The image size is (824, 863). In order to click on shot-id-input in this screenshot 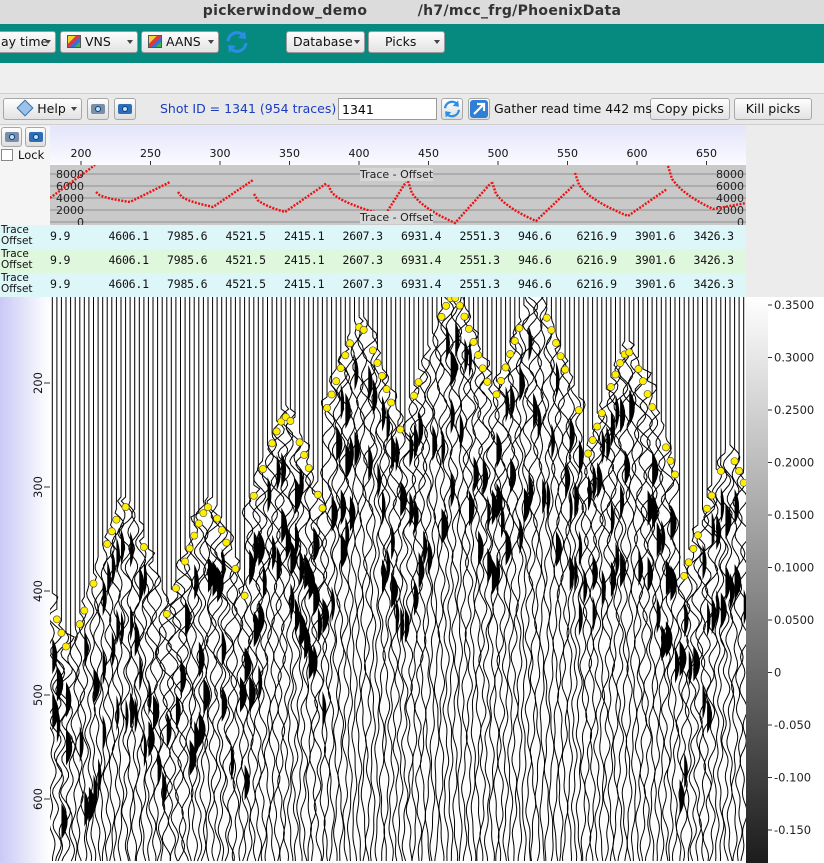, I will do `click(387, 109)`.